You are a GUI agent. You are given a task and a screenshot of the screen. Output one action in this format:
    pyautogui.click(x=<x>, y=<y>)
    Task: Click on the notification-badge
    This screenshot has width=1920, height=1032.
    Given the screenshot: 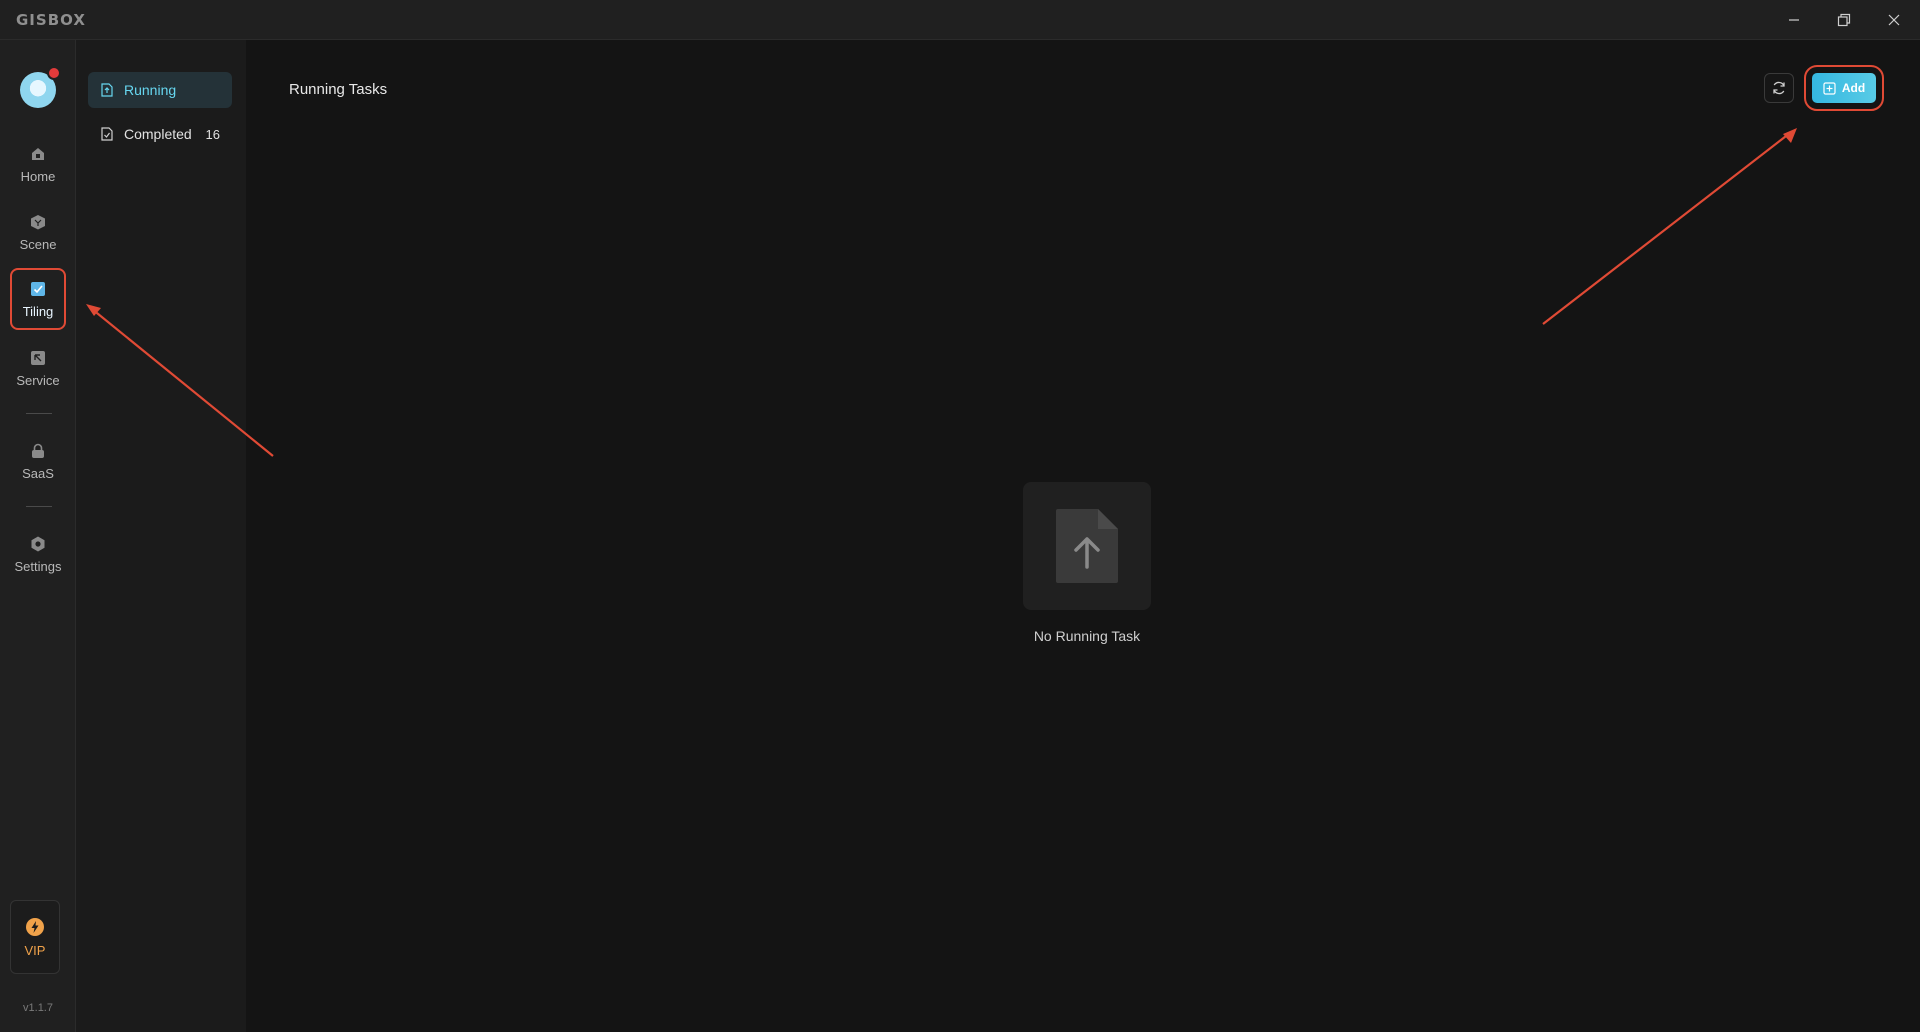 What is the action you would take?
    pyautogui.click(x=54, y=73)
    